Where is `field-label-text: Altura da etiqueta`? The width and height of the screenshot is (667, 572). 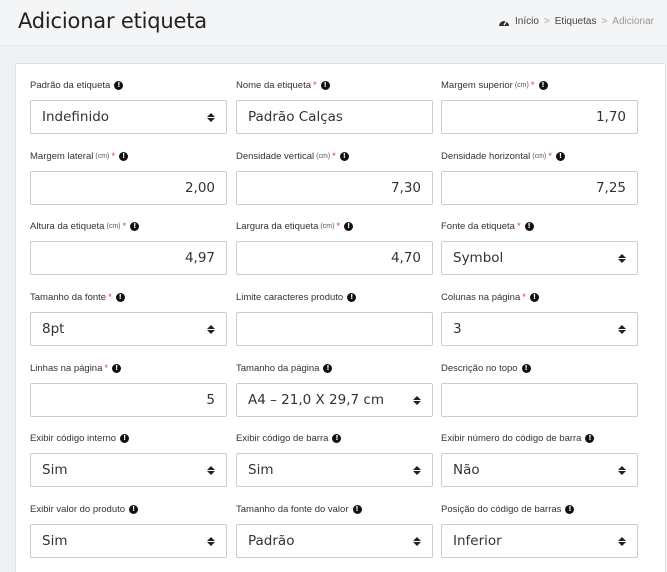
field-label-text: Altura da etiqueta is located at coordinates (67, 226).